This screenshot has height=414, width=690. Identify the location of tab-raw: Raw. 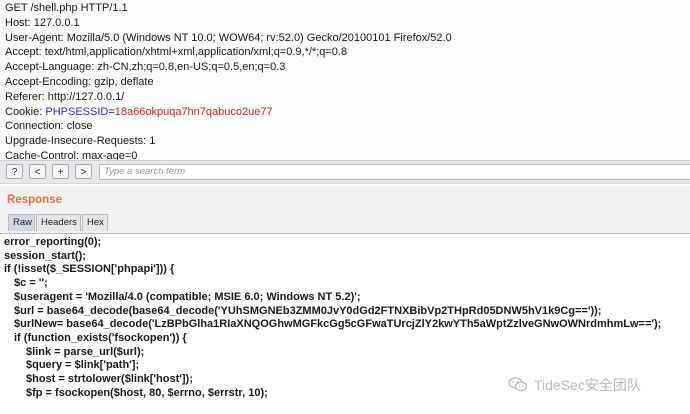
(21, 222).